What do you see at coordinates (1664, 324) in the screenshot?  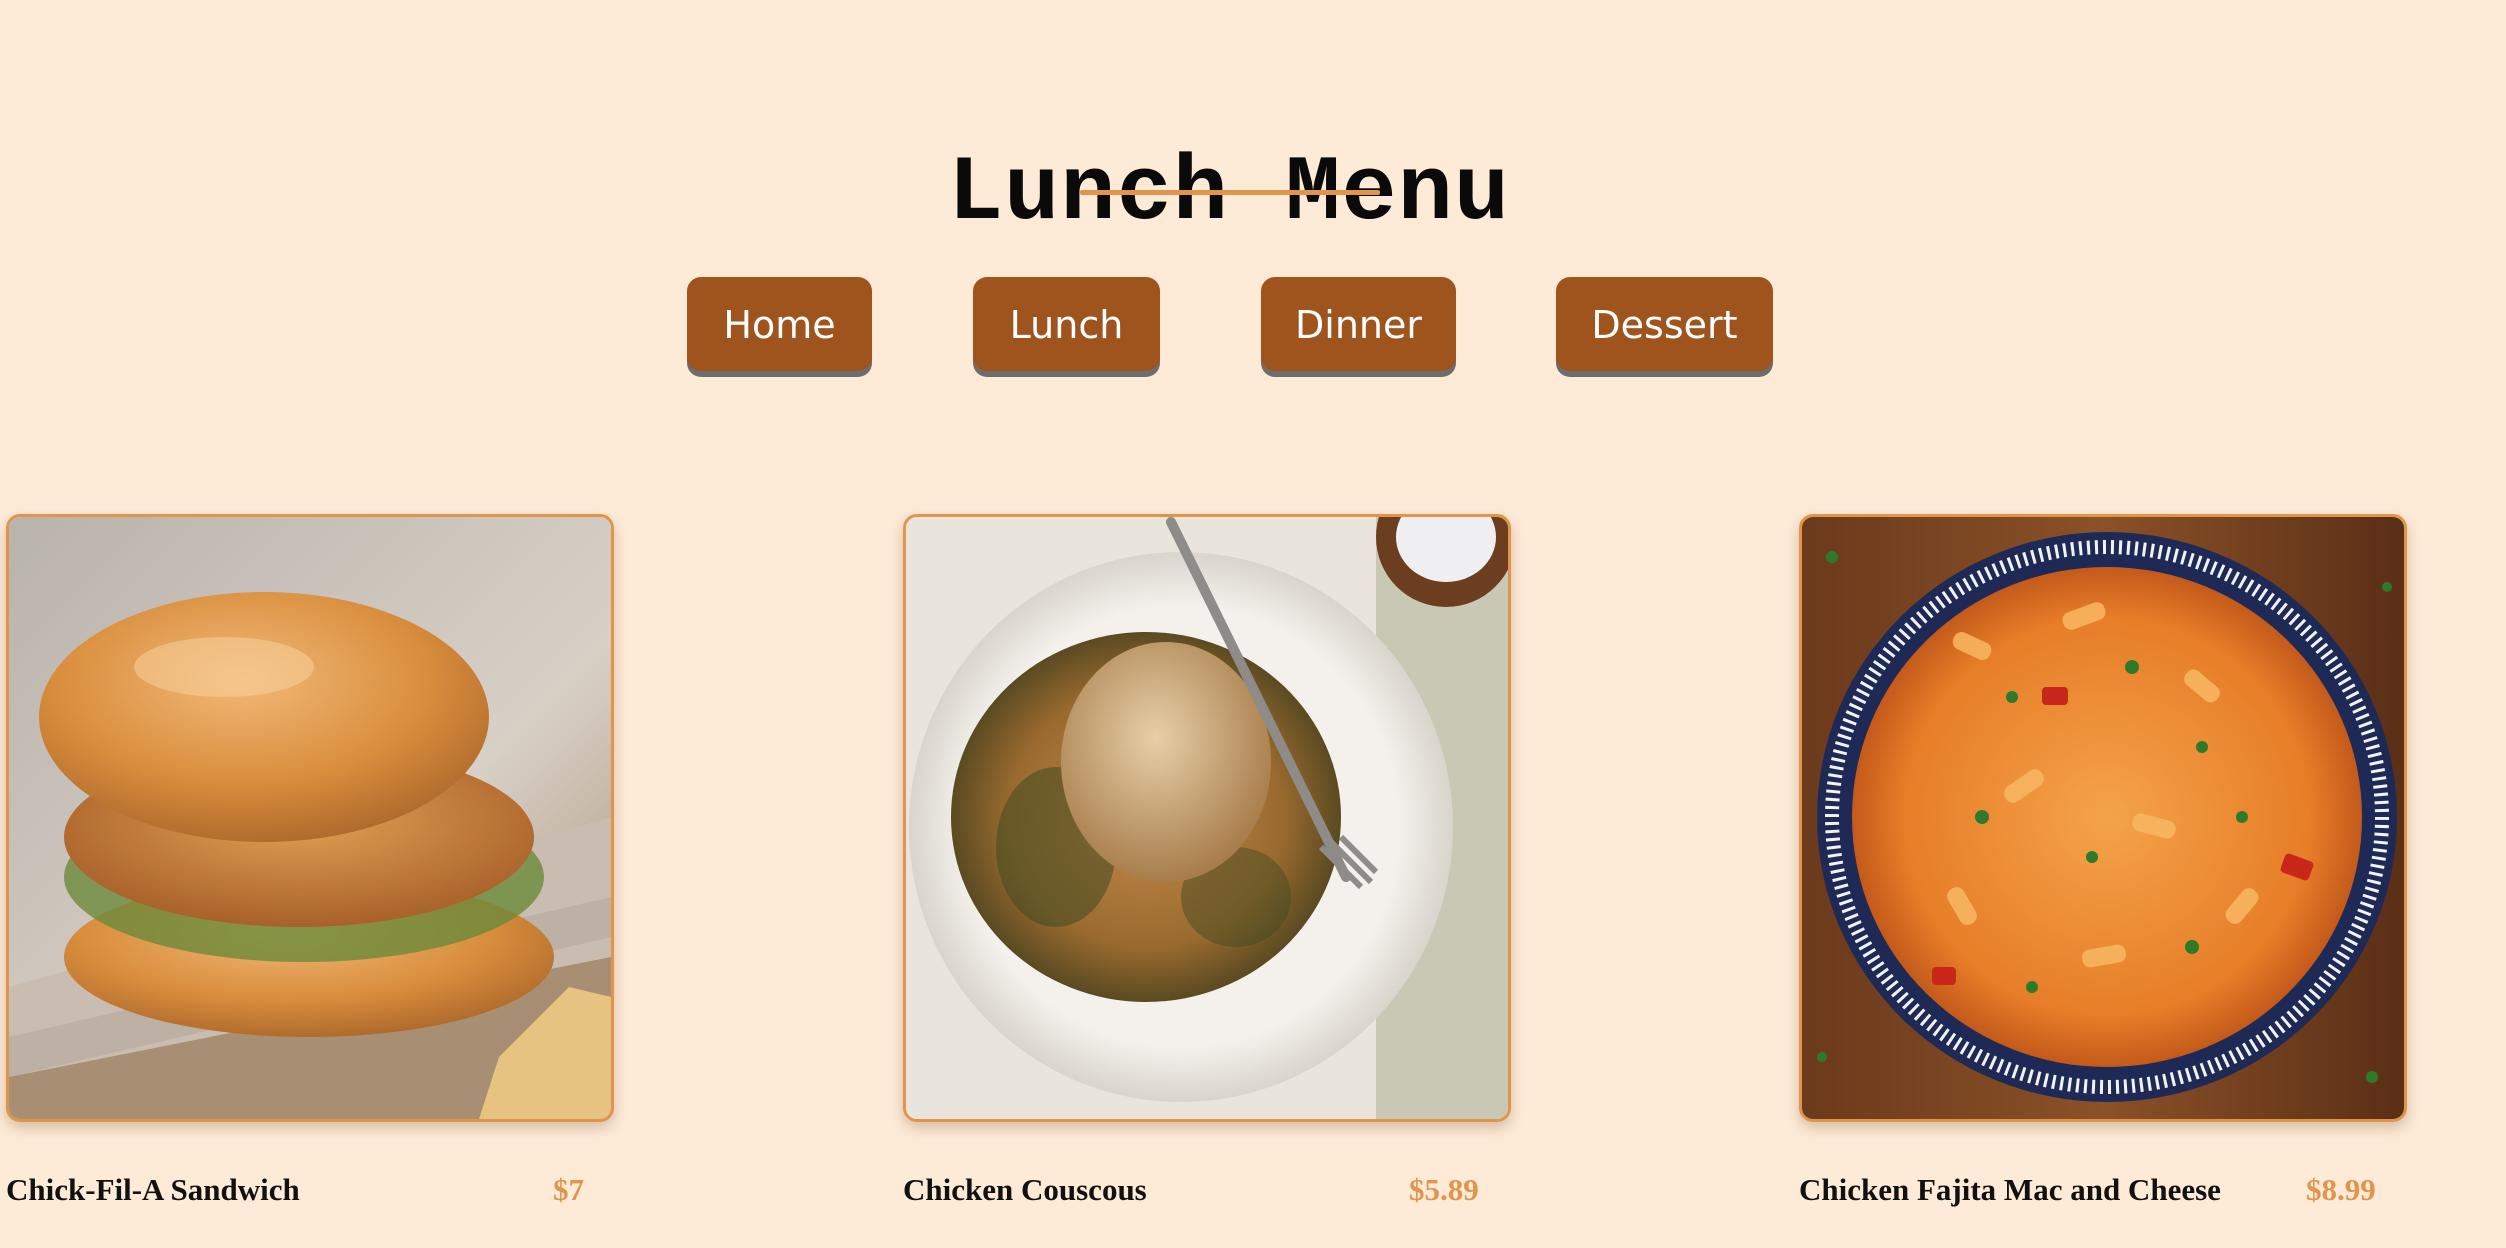 I see `nav-dessert-button: Dessert` at bounding box center [1664, 324].